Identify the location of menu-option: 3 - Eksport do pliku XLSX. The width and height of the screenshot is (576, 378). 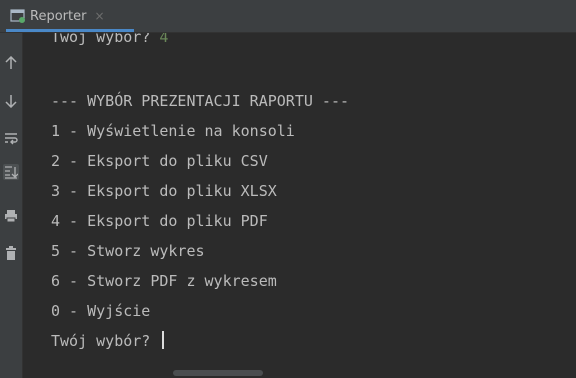
(164, 191).